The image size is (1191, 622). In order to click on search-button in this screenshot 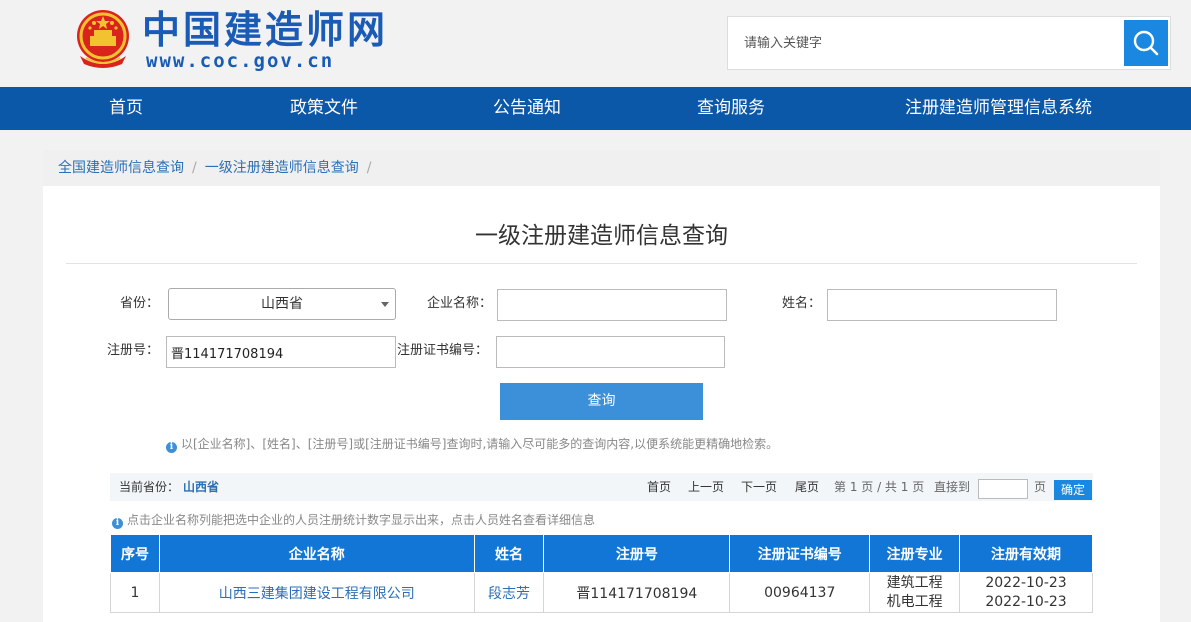, I will do `click(1146, 43)`.